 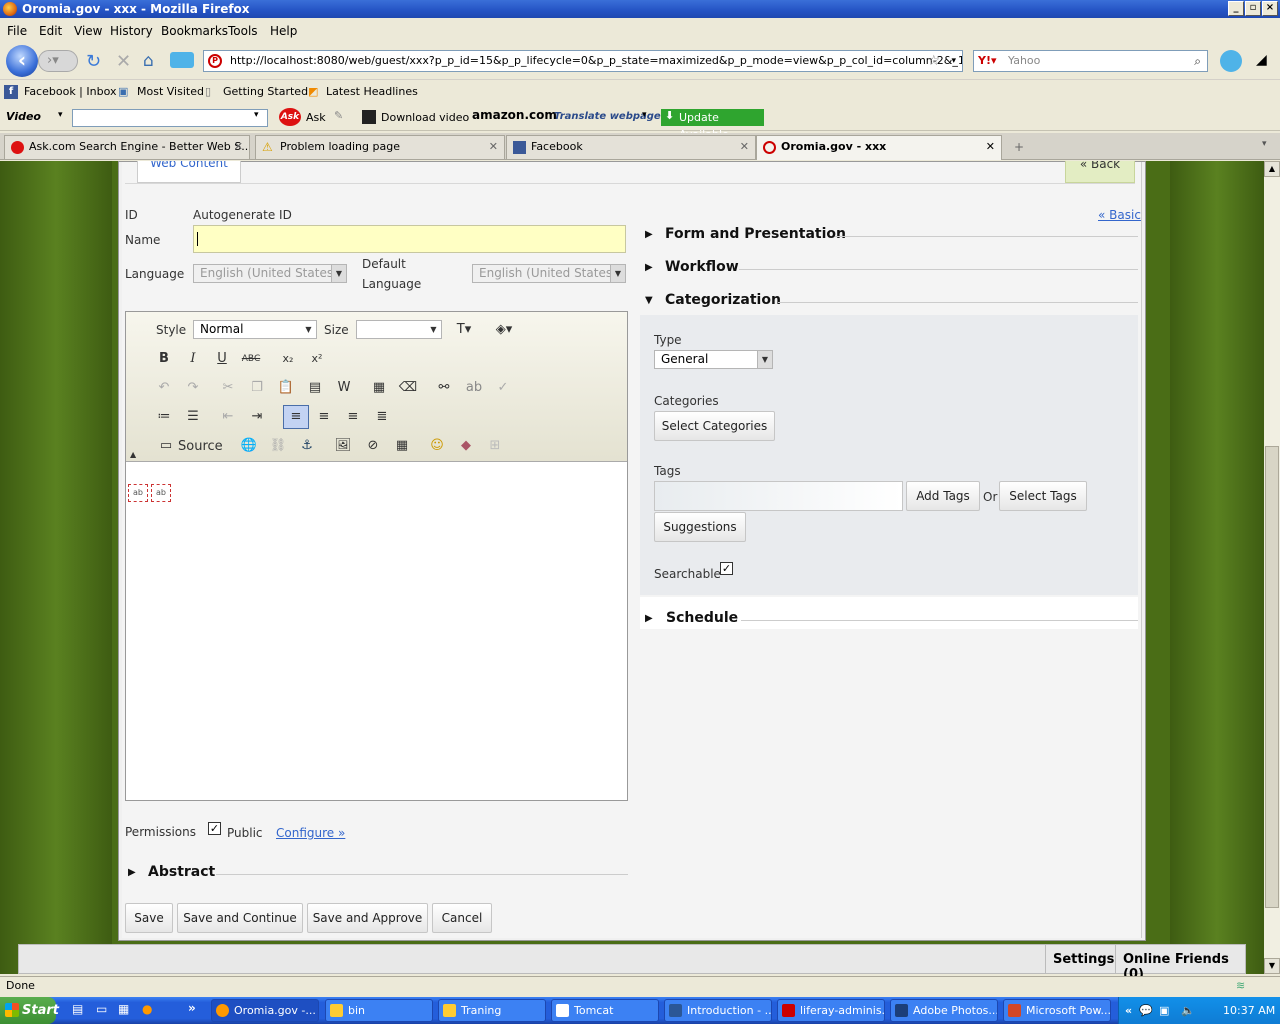 I want to click on type-select: General ▼, so click(x=713, y=359).